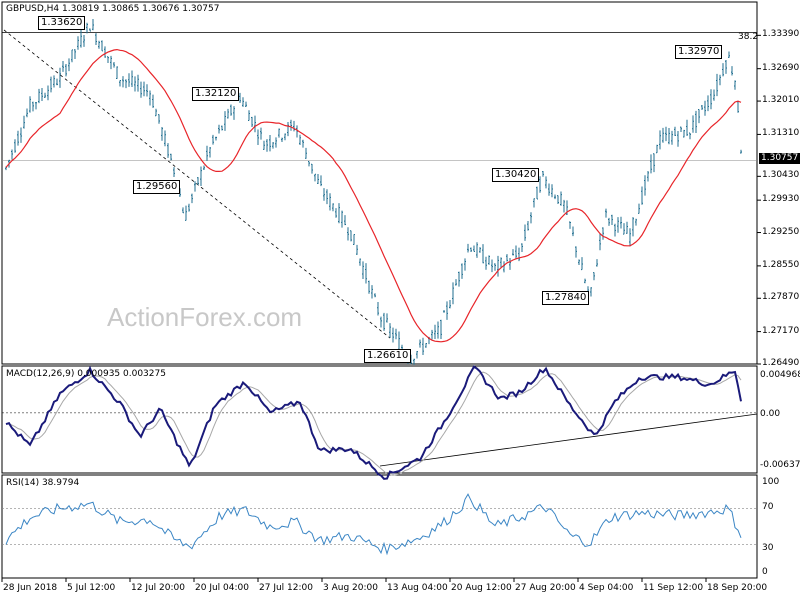 The height and width of the screenshot is (605, 800). I want to click on price-tick-label: 1.32690, so click(781, 67).